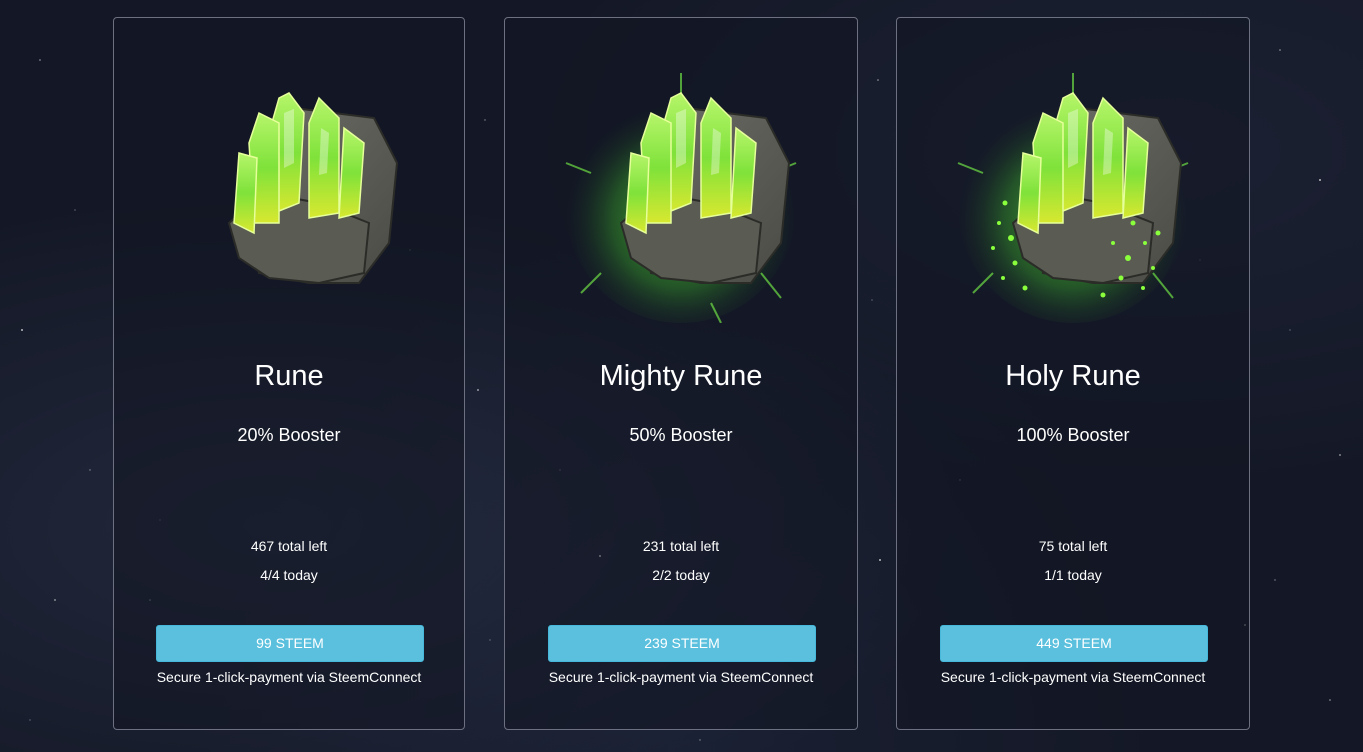 The height and width of the screenshot is (752, 1363). What do you see at coordinates (681, 435) in the screenshot?
I see `booster-value: 50% Booster` at bounding box center [681, 435].